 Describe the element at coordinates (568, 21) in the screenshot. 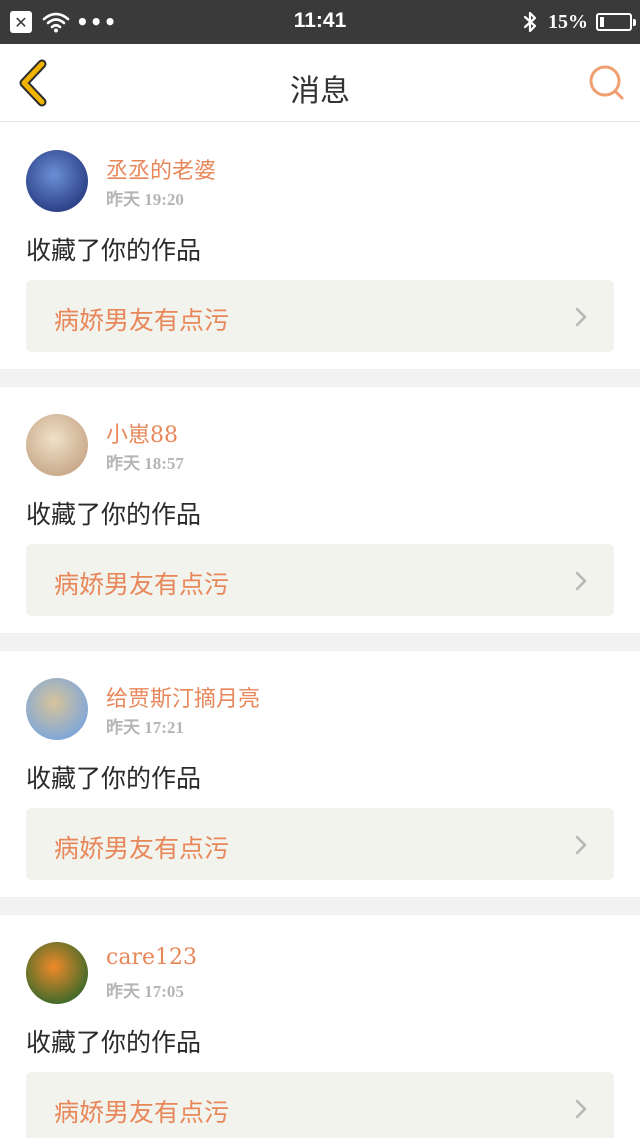

I see `battery-percent: 15%` at that location.